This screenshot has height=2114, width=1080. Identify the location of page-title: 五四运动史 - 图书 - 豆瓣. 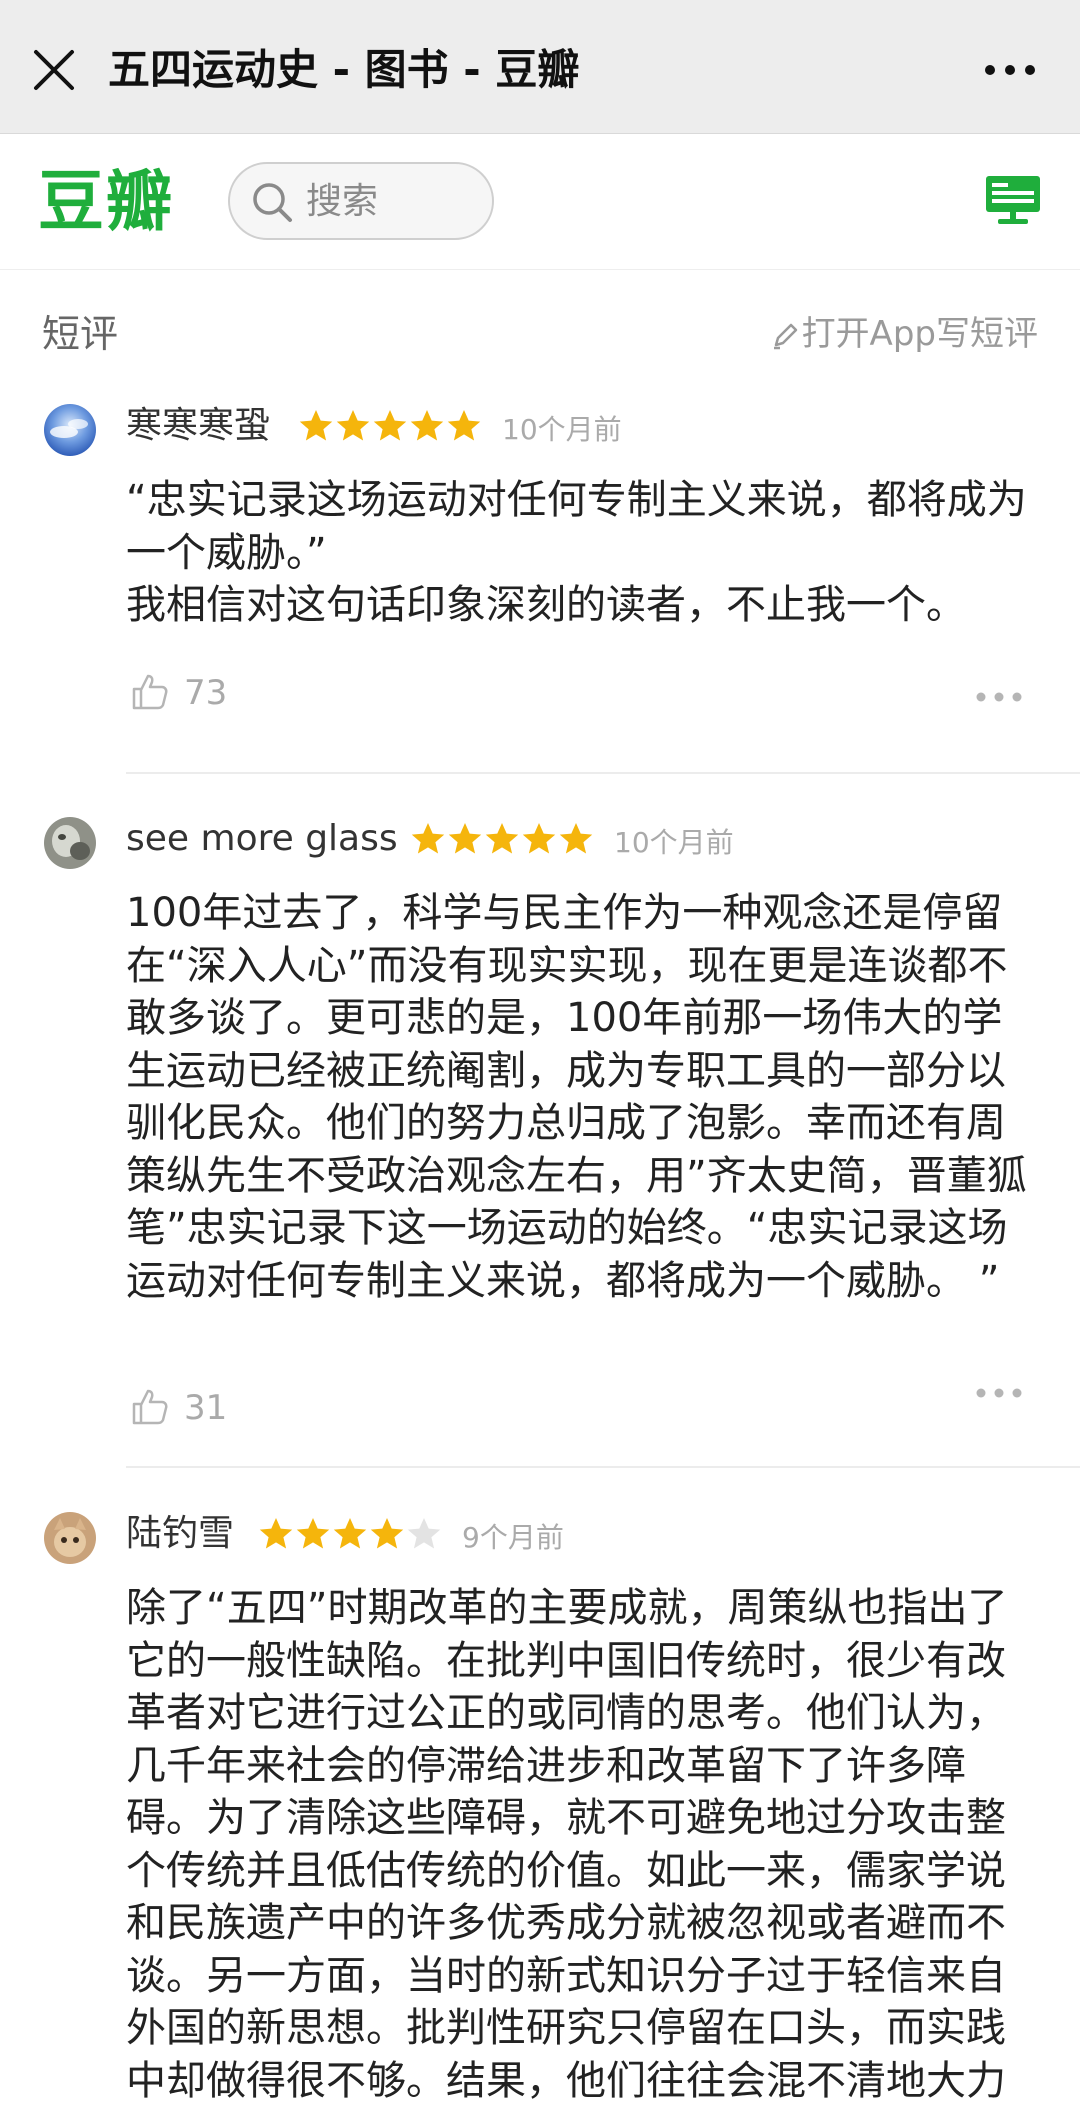
(344, 69).